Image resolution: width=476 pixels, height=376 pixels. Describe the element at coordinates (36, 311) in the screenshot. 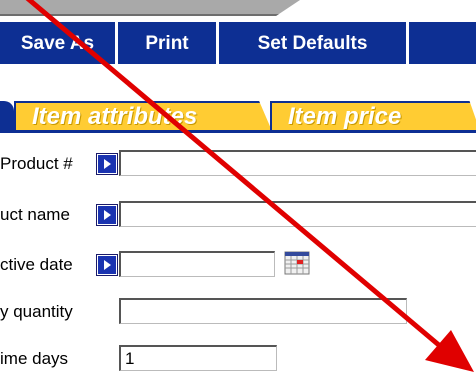

I see `quantity-label: y quantity` at that location.